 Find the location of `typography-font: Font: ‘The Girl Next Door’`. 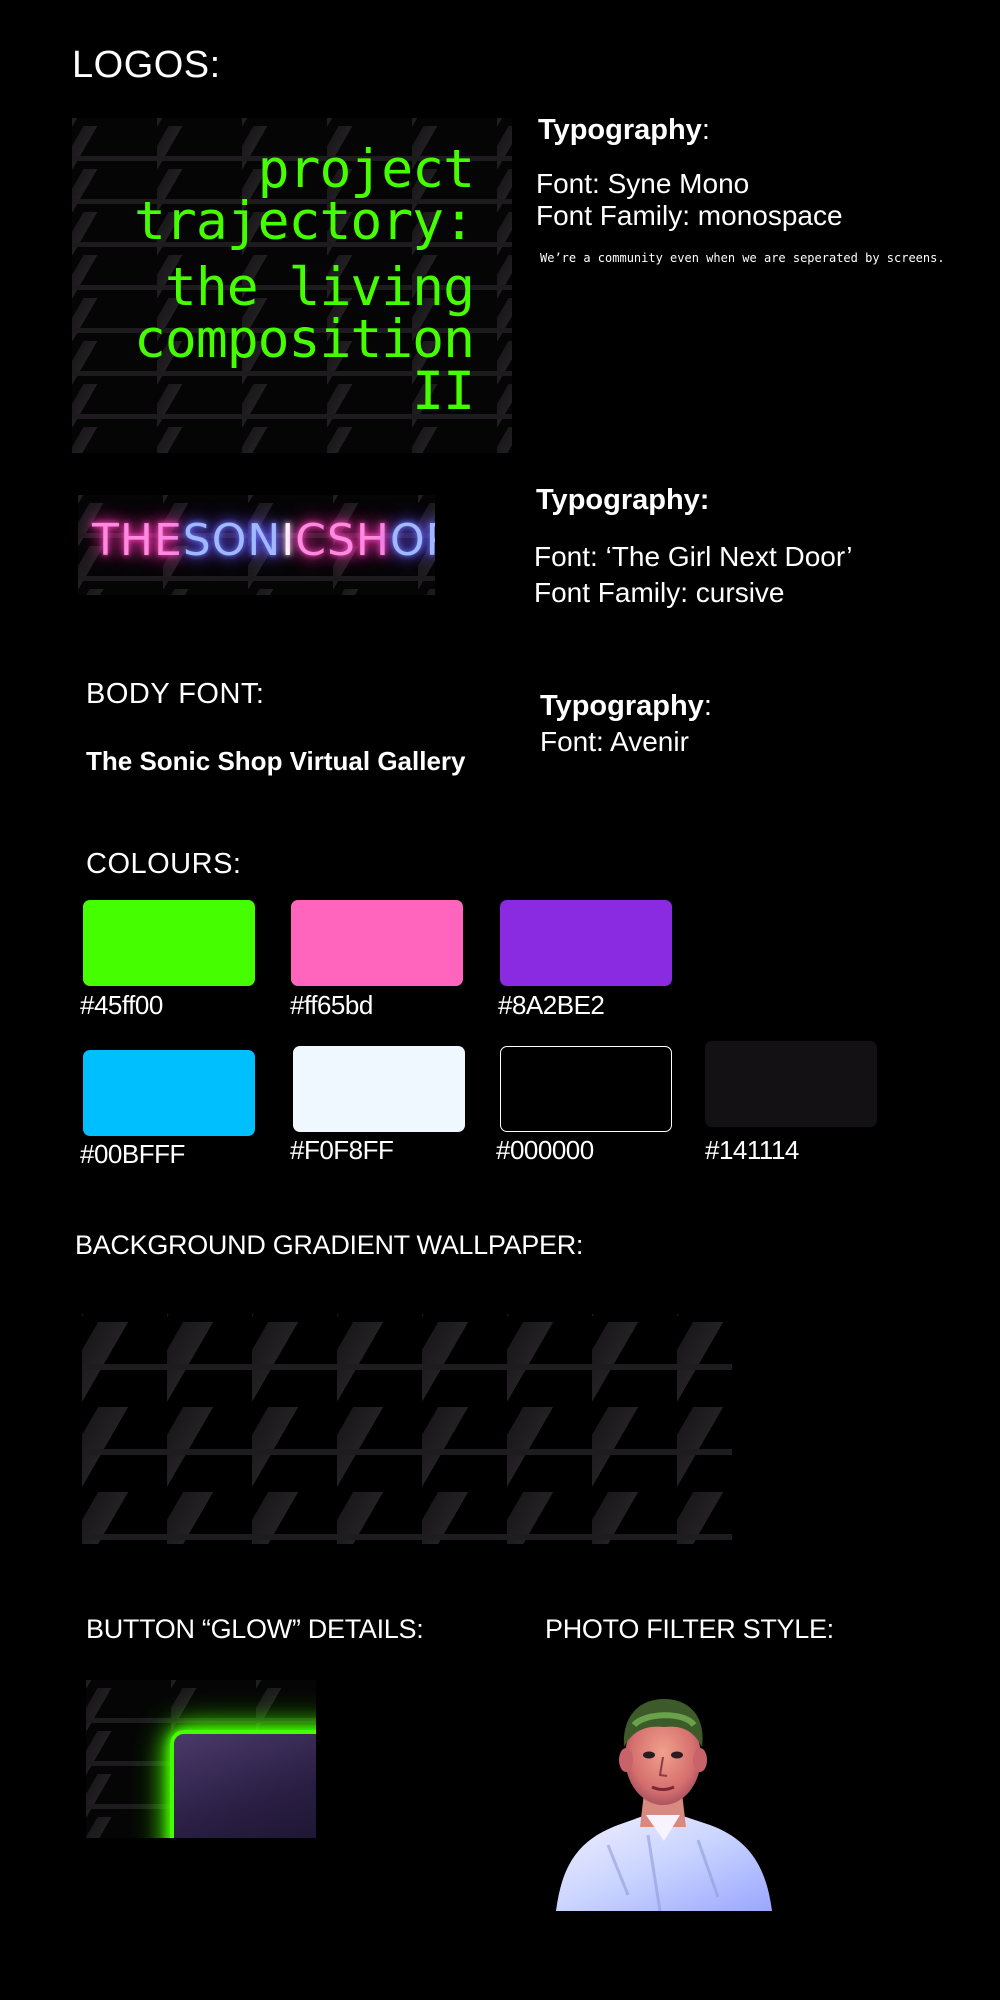

typography-font: Font: ‘The Girl Next Door’ is located at coordinates (693, 556).